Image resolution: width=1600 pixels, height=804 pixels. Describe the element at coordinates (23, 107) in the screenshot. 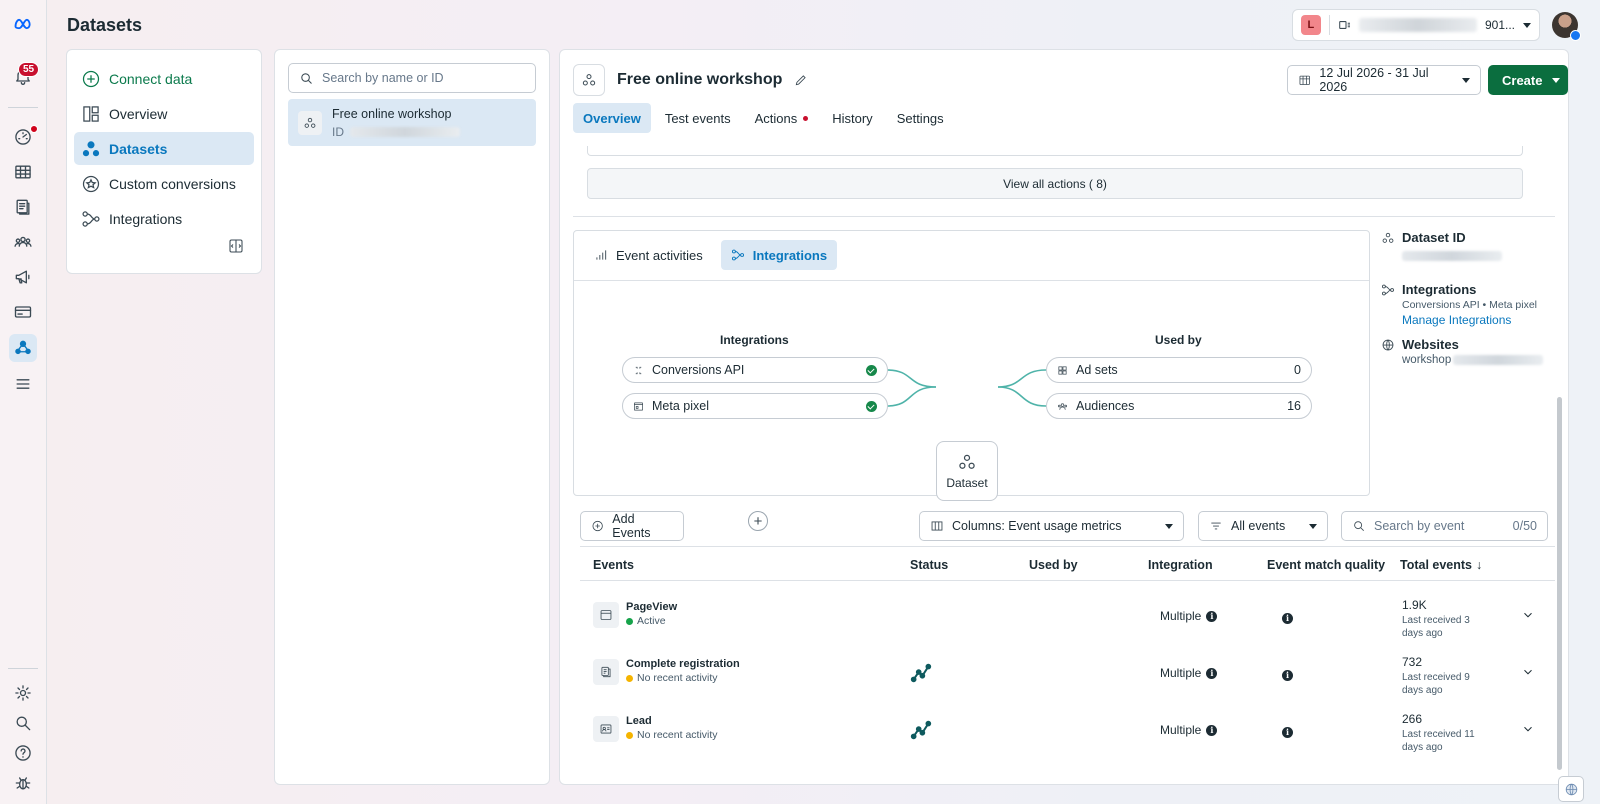

I see `rail-divider` at that location.